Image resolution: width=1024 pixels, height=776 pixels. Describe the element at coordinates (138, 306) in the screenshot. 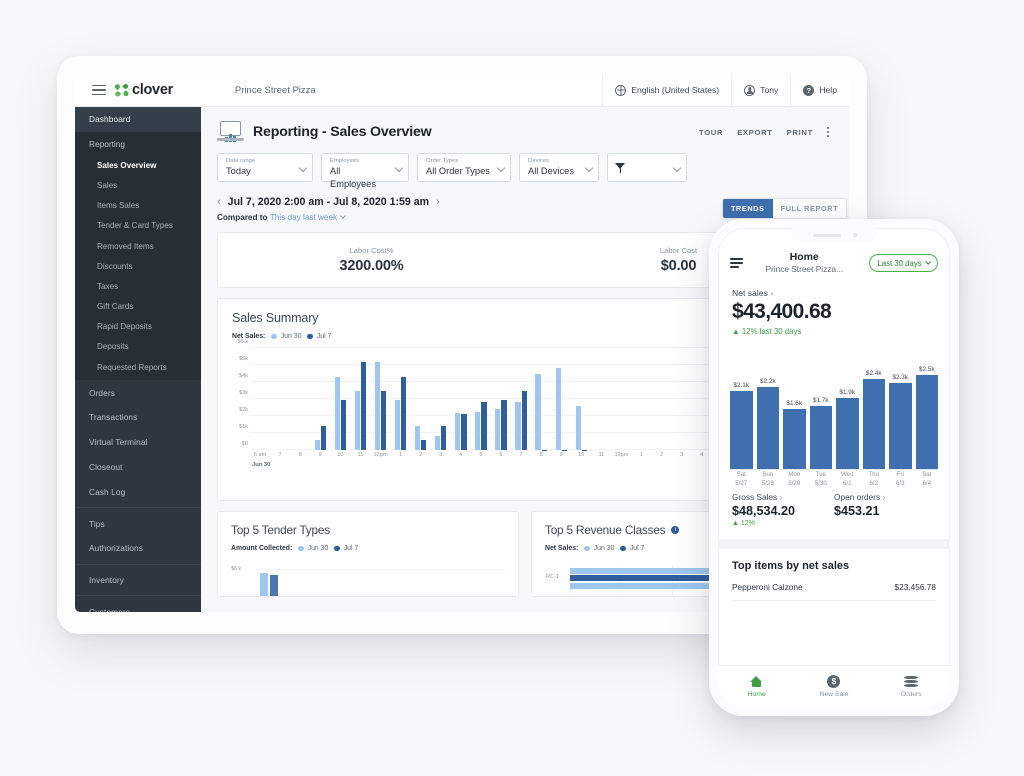

I see `sidebar-item-gift-cards: Gift Cards` at that location.